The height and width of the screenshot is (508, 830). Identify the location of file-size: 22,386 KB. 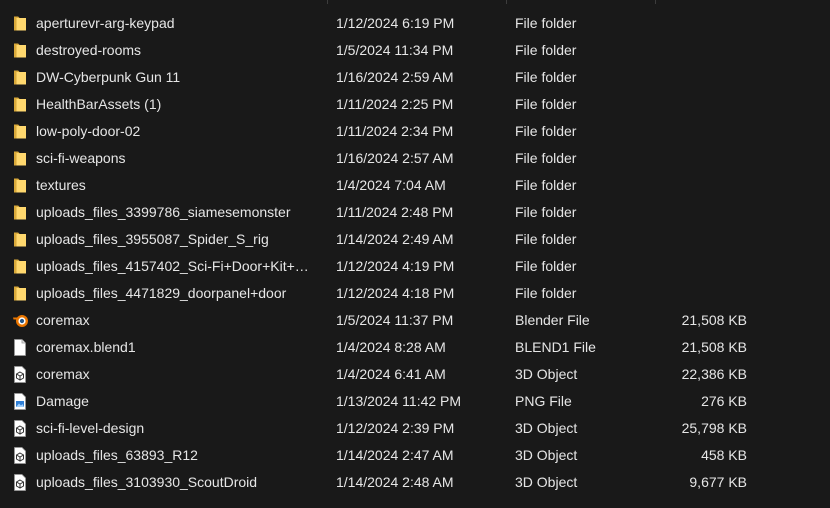
(714, 374).